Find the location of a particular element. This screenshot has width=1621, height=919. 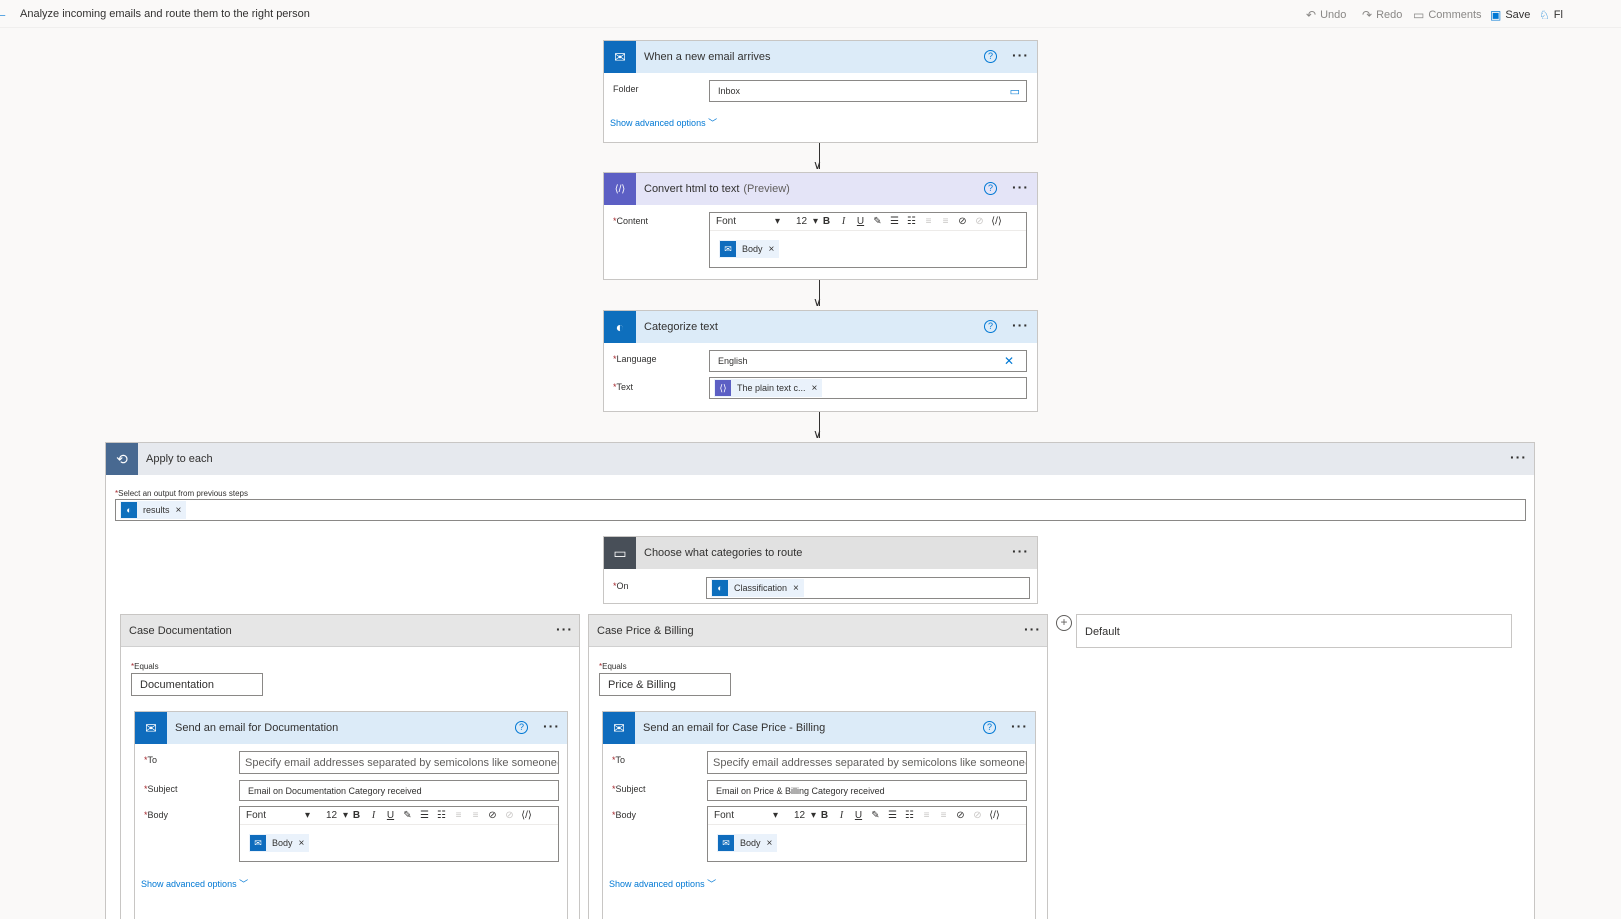

apply-to-each-header: ⟲ Apply to each ··· is located at coordinates (820, 459).